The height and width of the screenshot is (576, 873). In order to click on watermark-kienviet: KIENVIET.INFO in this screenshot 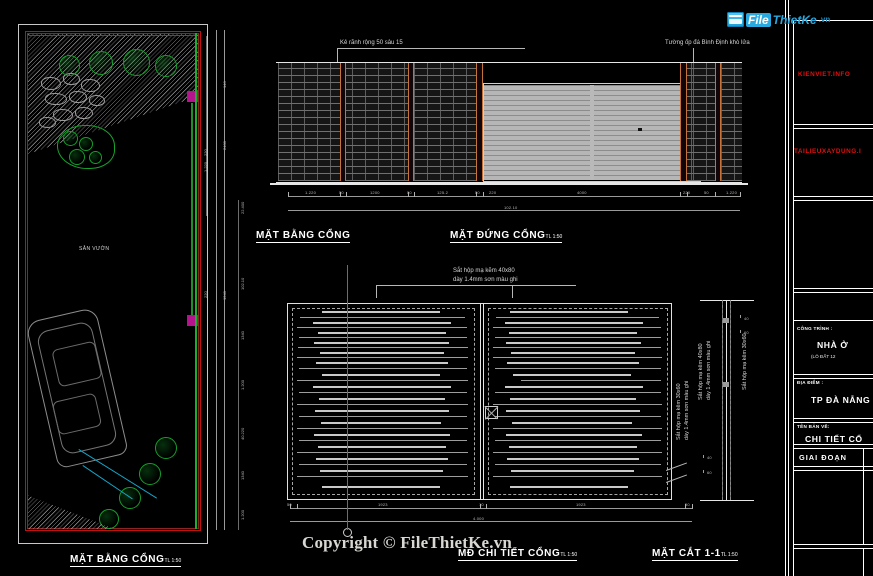, I will do `click(824, 74)`.